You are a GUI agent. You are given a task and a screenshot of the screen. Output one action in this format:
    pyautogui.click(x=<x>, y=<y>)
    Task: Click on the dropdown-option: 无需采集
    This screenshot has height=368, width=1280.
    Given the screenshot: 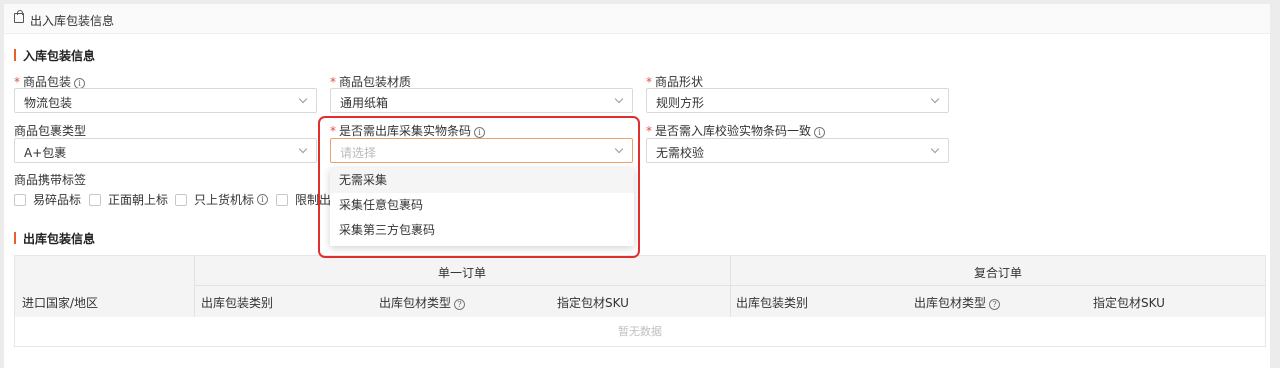 What is the action you would take?
    pyautogui.click(x=482, y=180)
    